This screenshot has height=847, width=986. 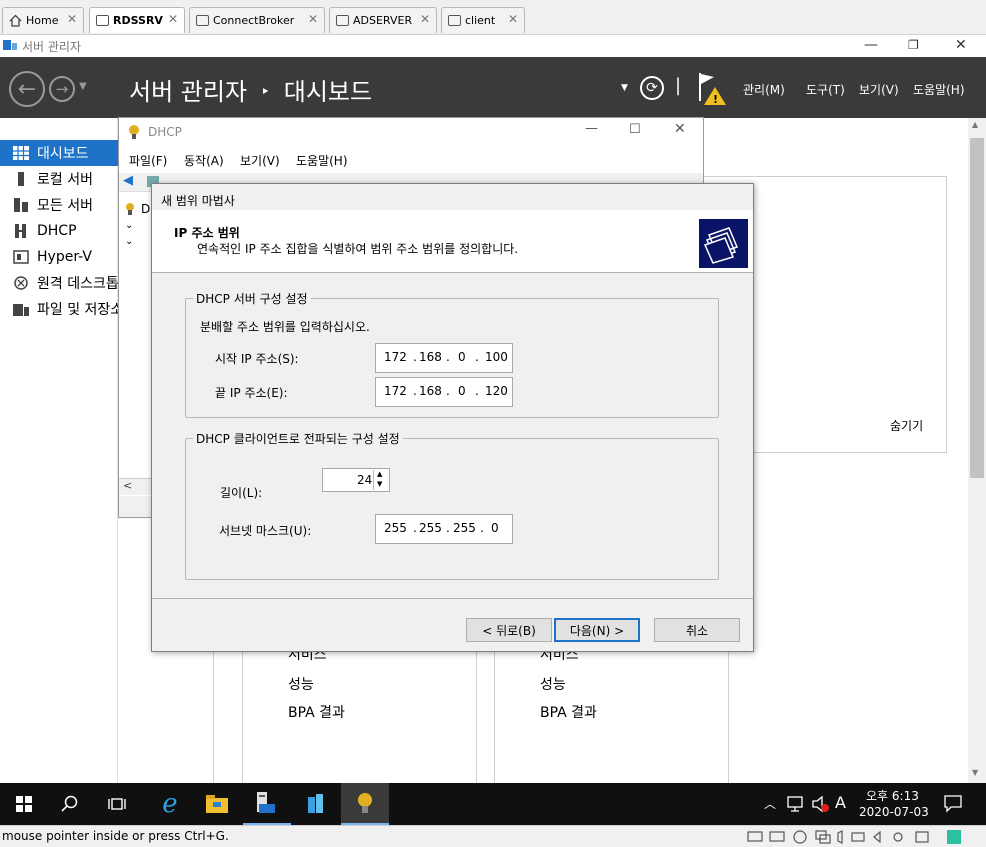 What do you see at coordinates (635, 129) in the screenshot?
I see `maximize-icon: ☐` at bounding box center [635, 129].